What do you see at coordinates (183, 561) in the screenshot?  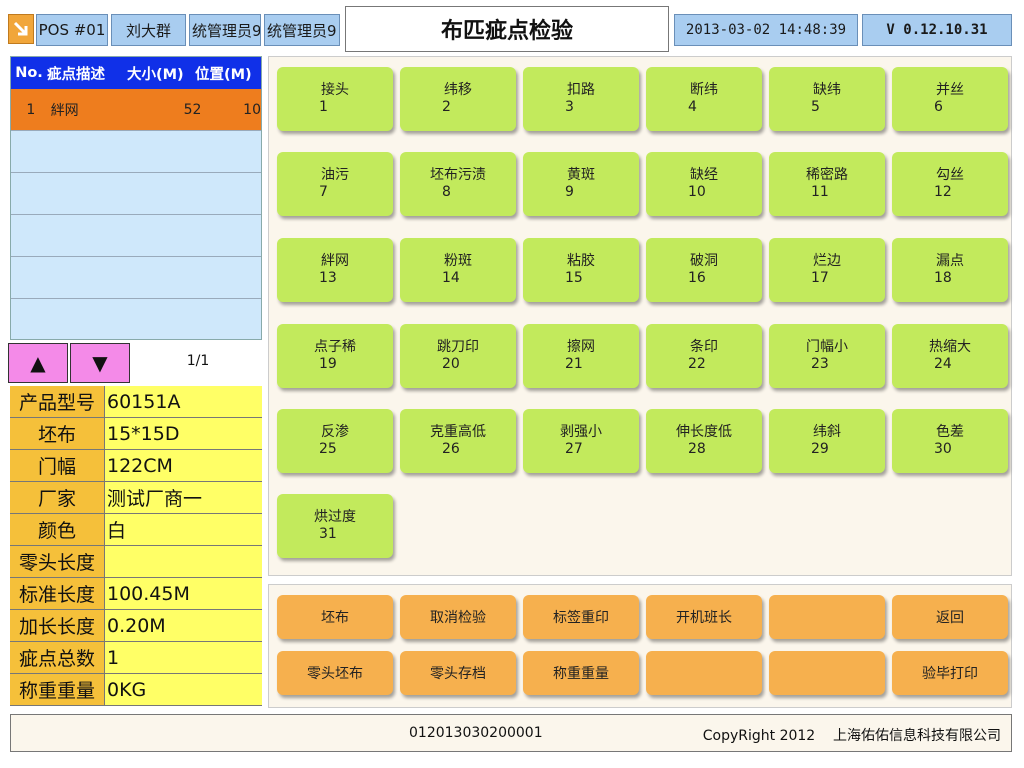 I see `info-value` at bounding box center [183, 561].